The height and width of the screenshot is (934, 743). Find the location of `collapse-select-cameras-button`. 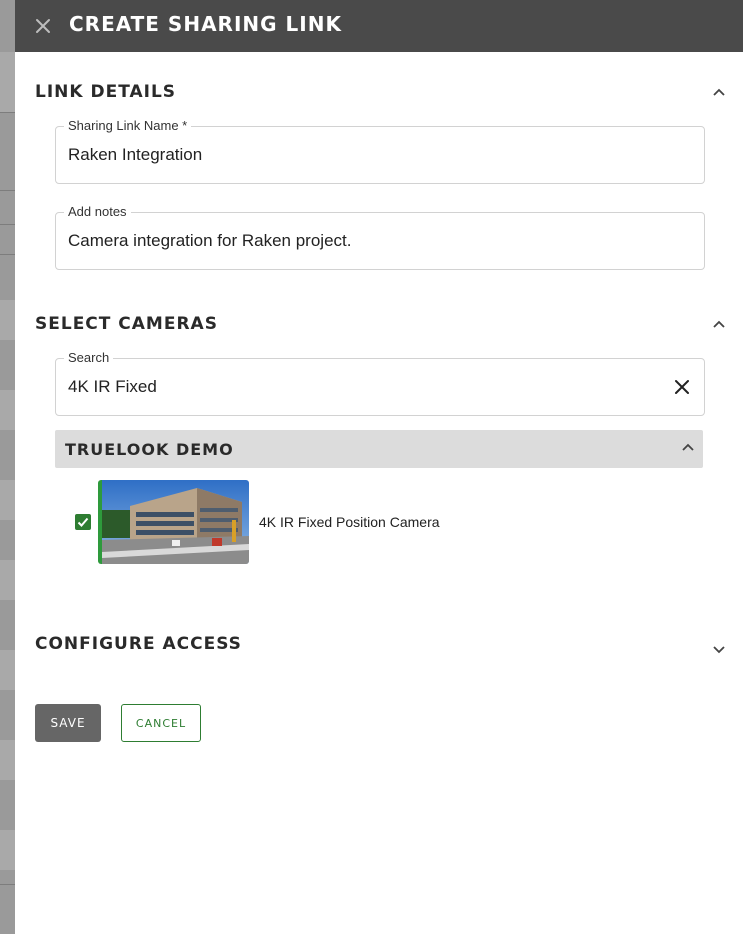

collapse-select-cameras-button is located at coordinates (719, 322).